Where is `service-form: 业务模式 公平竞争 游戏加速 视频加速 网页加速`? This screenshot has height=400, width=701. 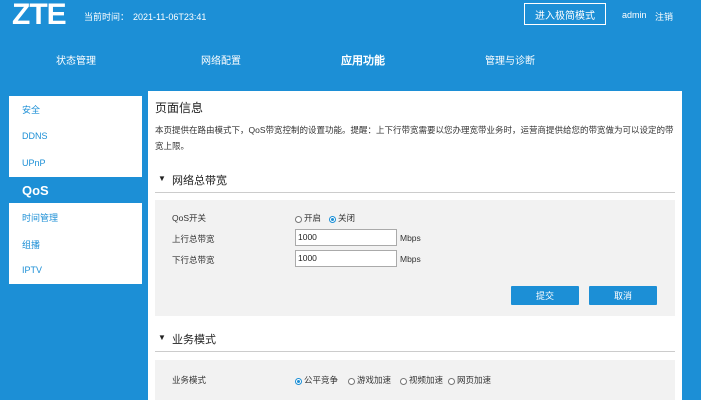 service-form: 业务模式 公平竞争 游戏加速 视频加速 网页加速 is located at coordinates (415, 380).